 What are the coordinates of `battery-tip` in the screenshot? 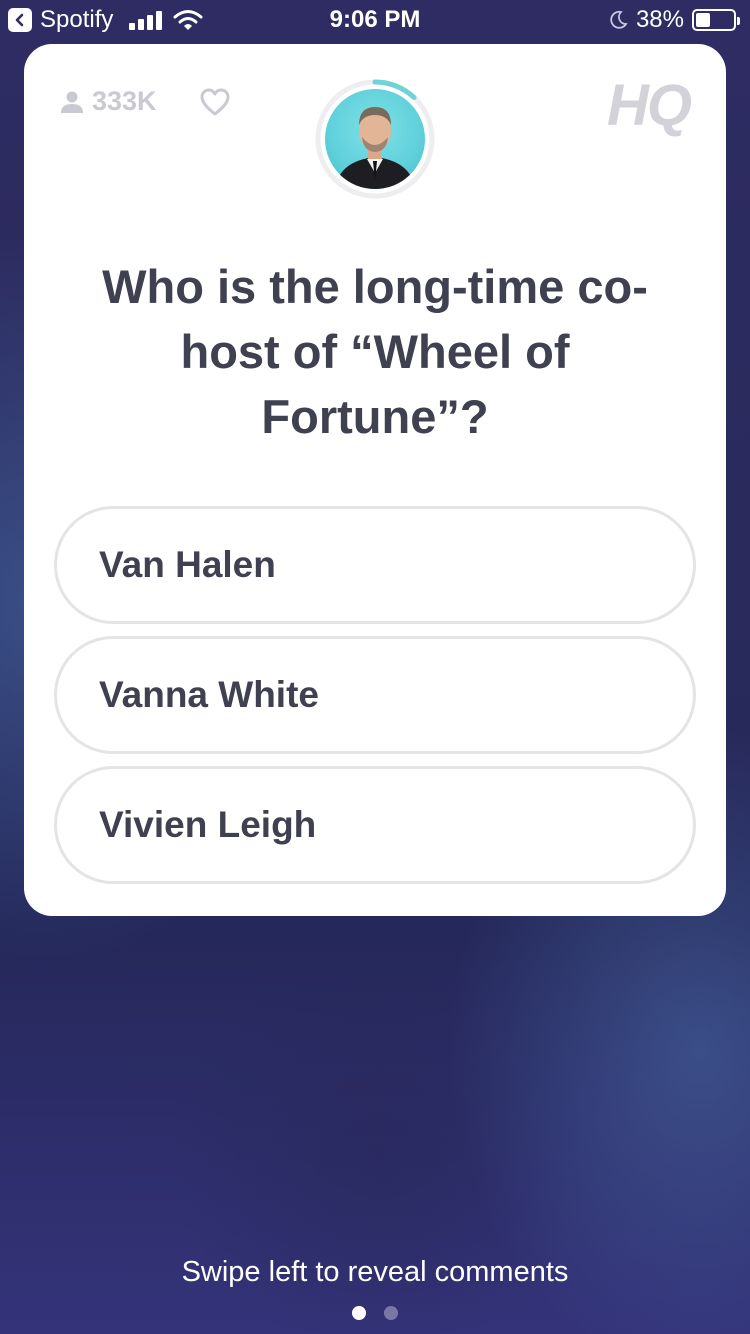 It's located at (738, 21).